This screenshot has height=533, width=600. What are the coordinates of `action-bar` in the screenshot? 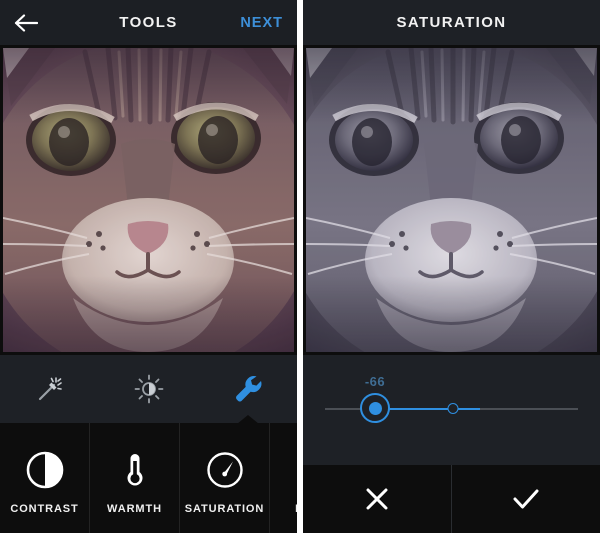 It's located at (451, 499).